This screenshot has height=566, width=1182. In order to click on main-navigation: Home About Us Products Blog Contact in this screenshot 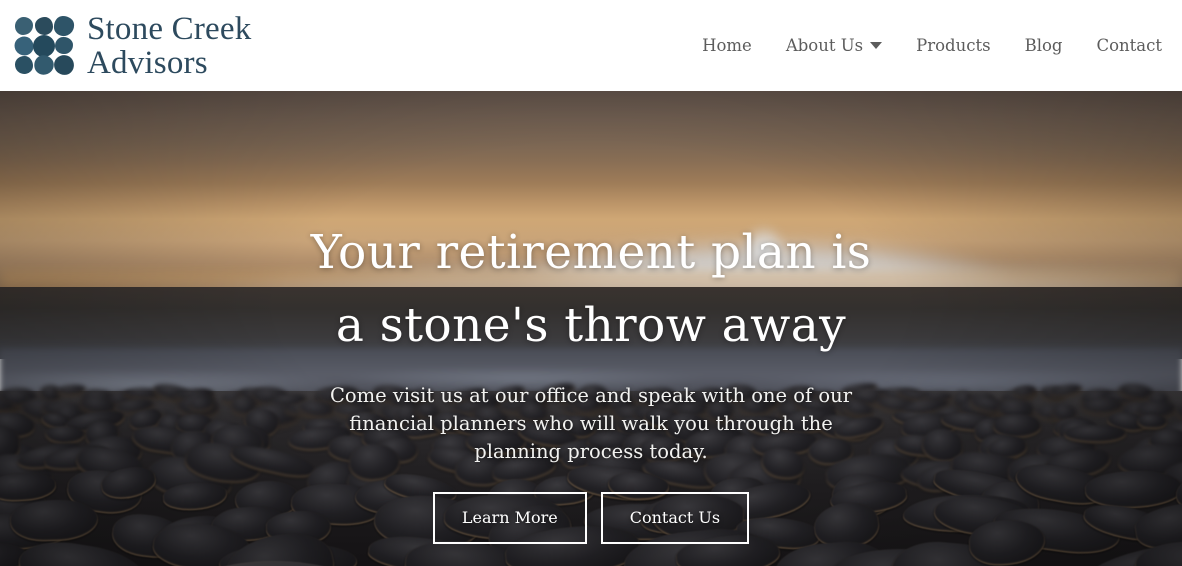, I will do `click(932, 45)`.